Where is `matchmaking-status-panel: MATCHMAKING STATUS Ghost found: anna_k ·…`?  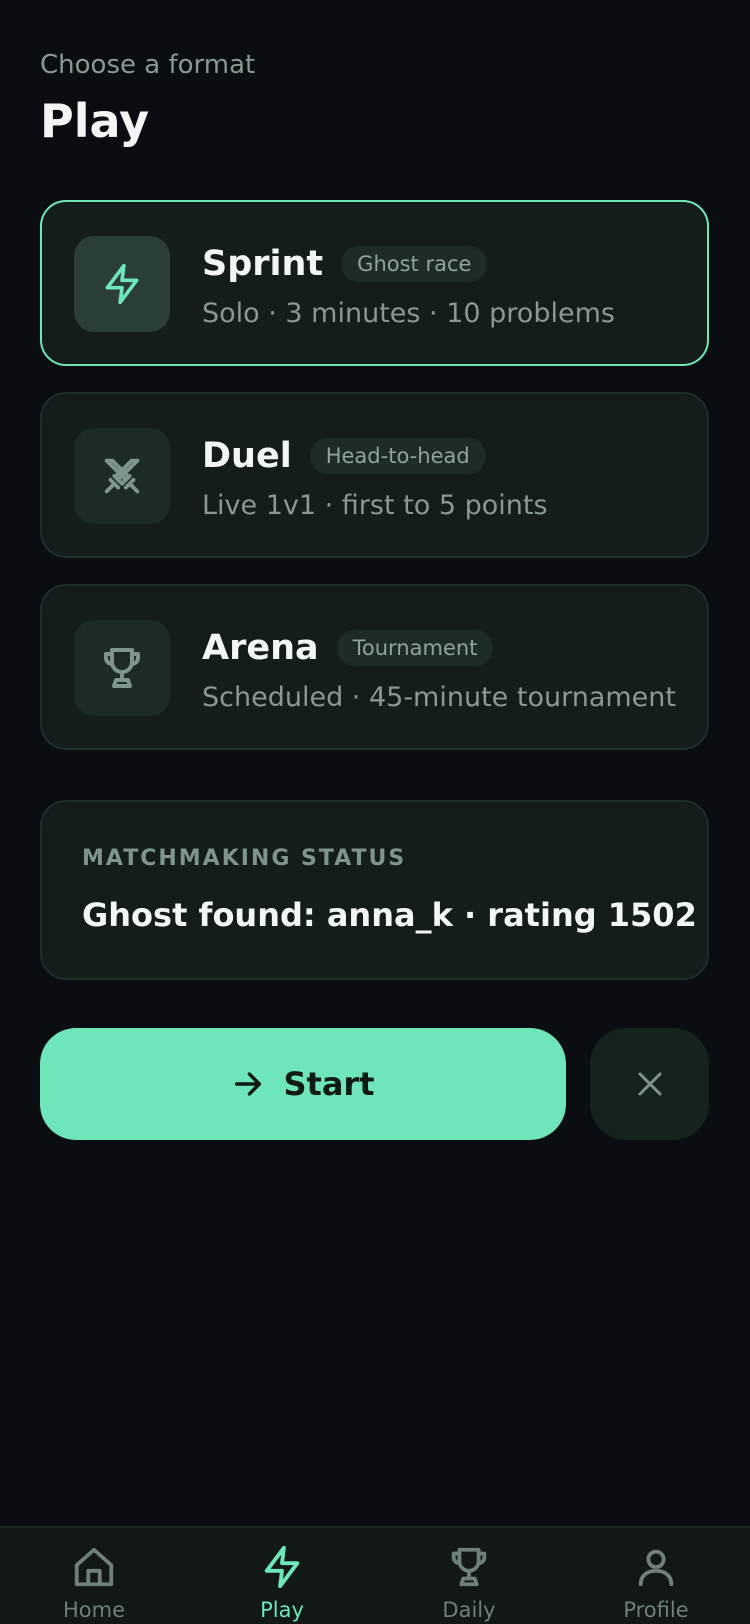 matchmaking-status-panel: MATCHMAKING STATUS Ghost found: anna_k ·… is located at coordinates (374, 890).